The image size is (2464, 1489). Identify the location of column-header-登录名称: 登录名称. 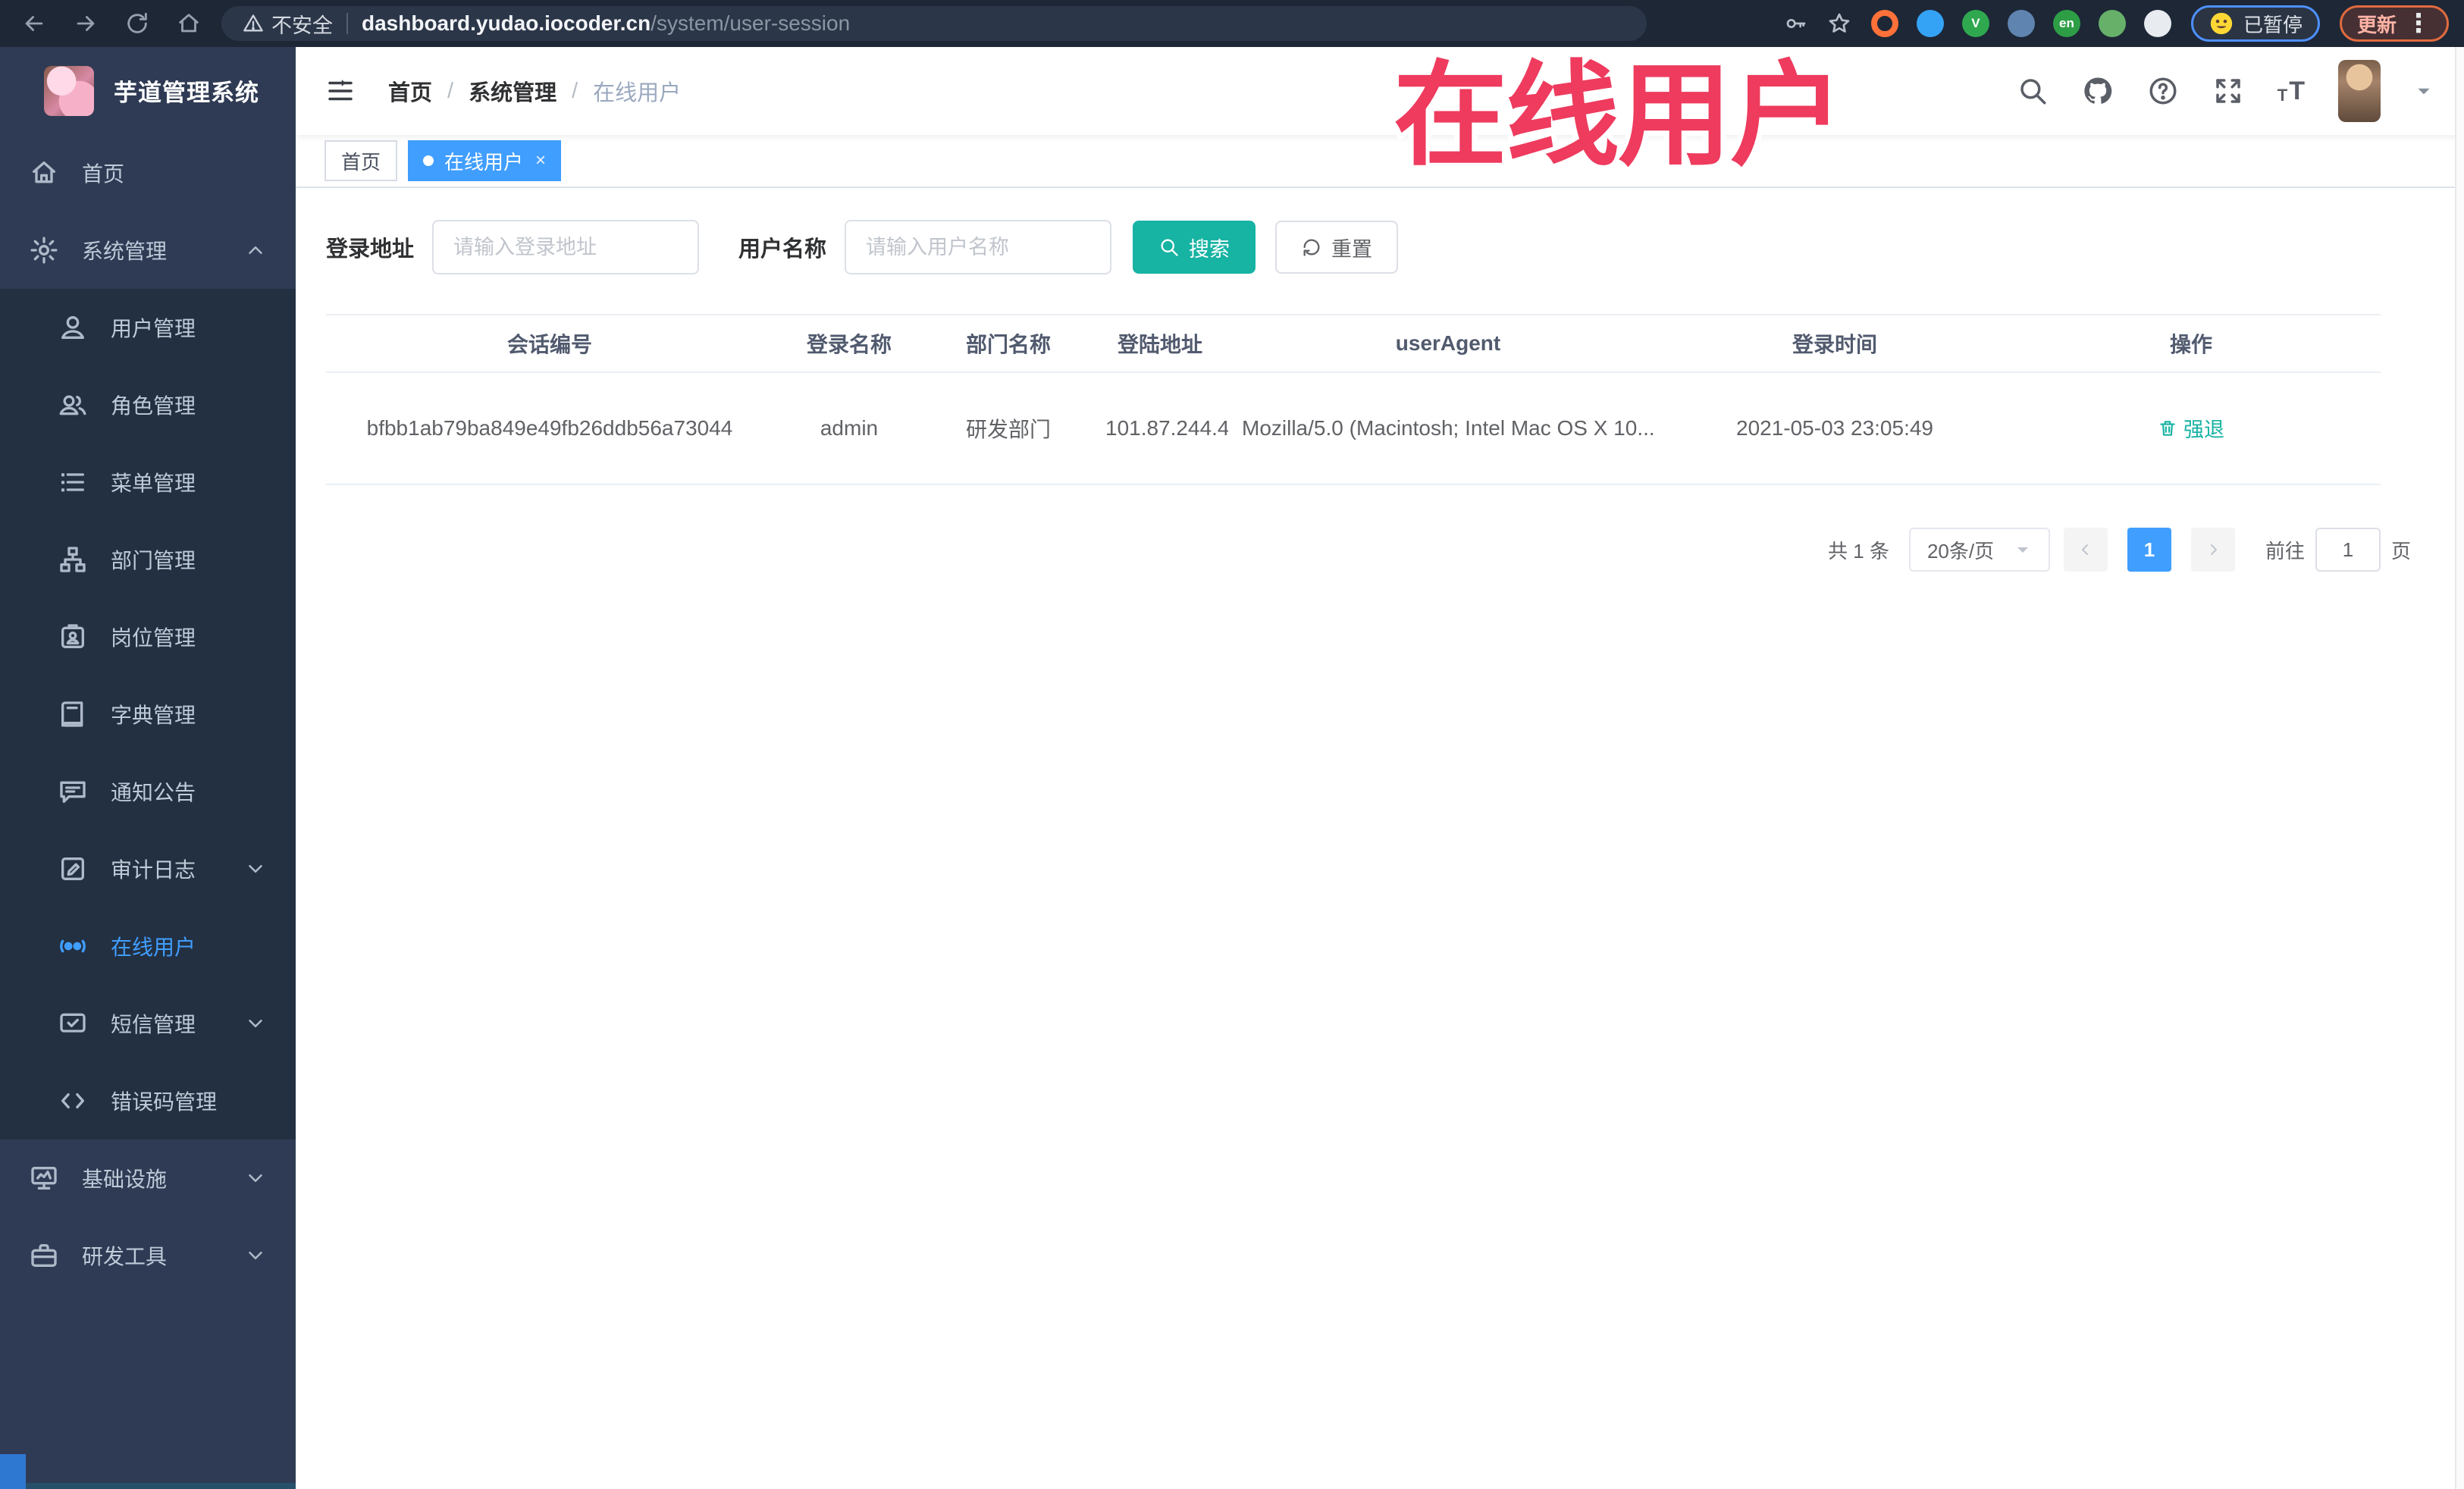
(849, 344).